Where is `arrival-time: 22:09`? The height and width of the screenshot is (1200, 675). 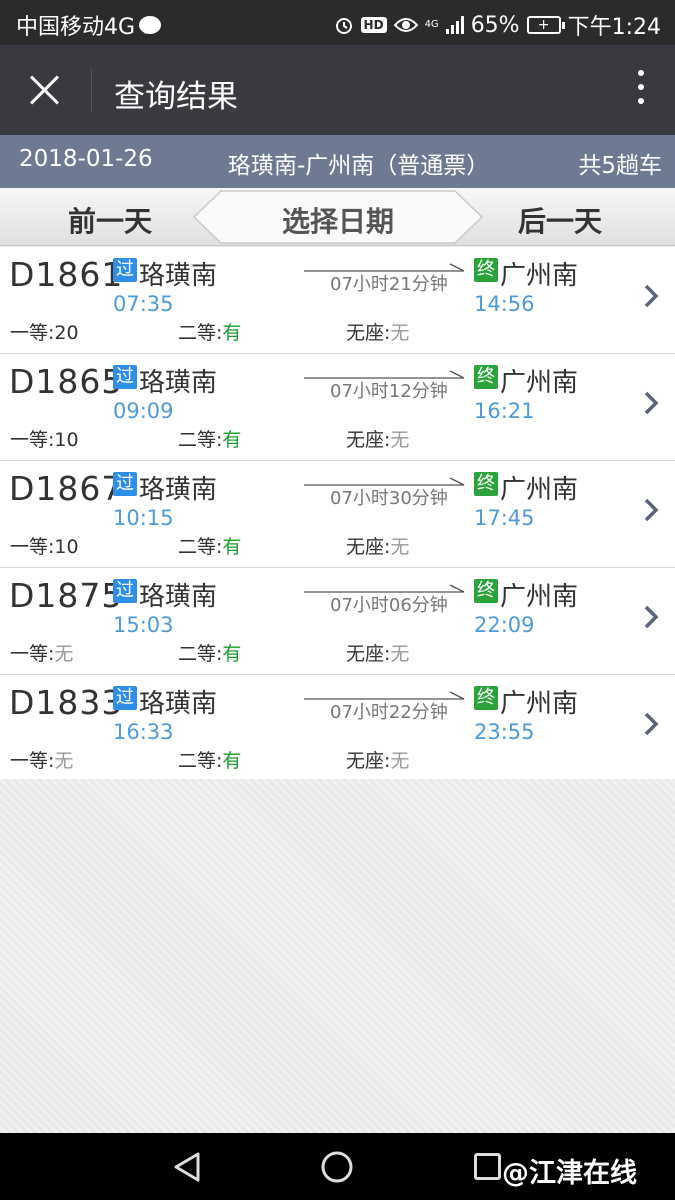 arrival-time: 22:09 is located at coordinates (504, 625).